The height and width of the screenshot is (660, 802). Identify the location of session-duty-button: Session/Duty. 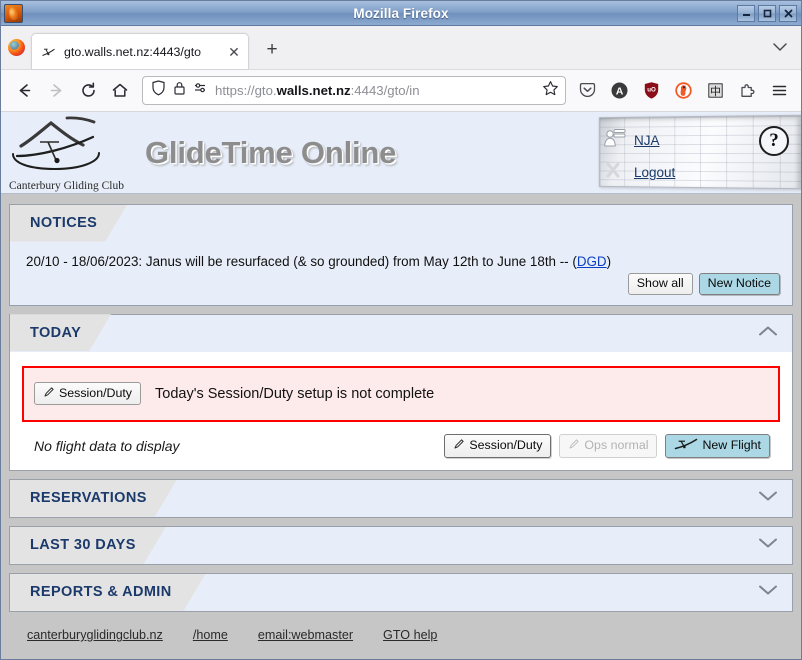
(498, 446).